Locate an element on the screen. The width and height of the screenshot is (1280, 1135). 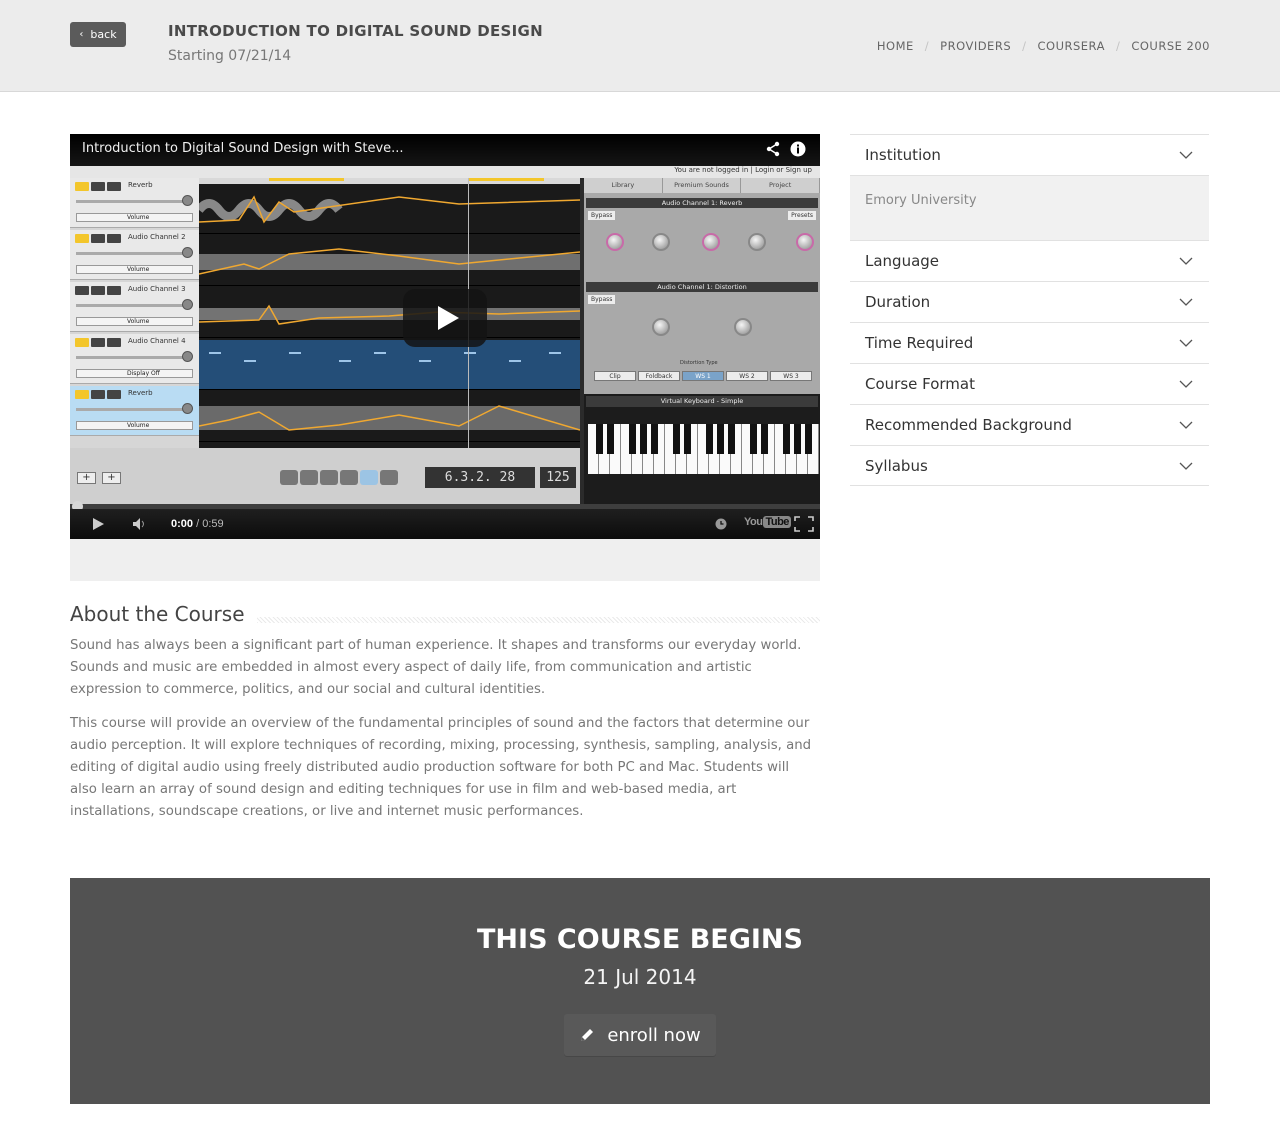
accordion-time-required: Time Required is located at coordinates (1029, 342).